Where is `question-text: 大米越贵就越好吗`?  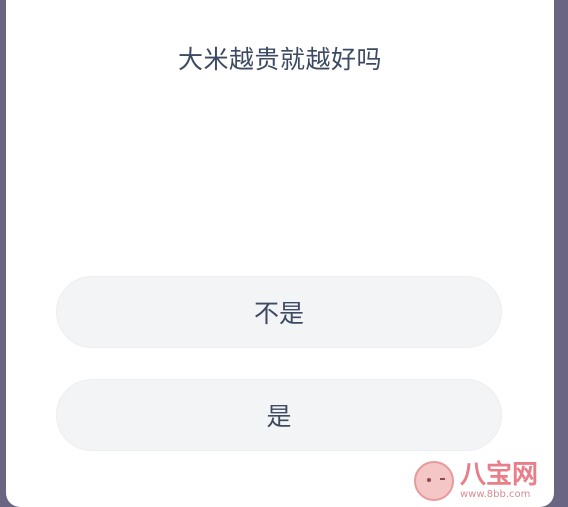
question-text: 大米越贵就越好吗 is located at coordinates (279, 59).